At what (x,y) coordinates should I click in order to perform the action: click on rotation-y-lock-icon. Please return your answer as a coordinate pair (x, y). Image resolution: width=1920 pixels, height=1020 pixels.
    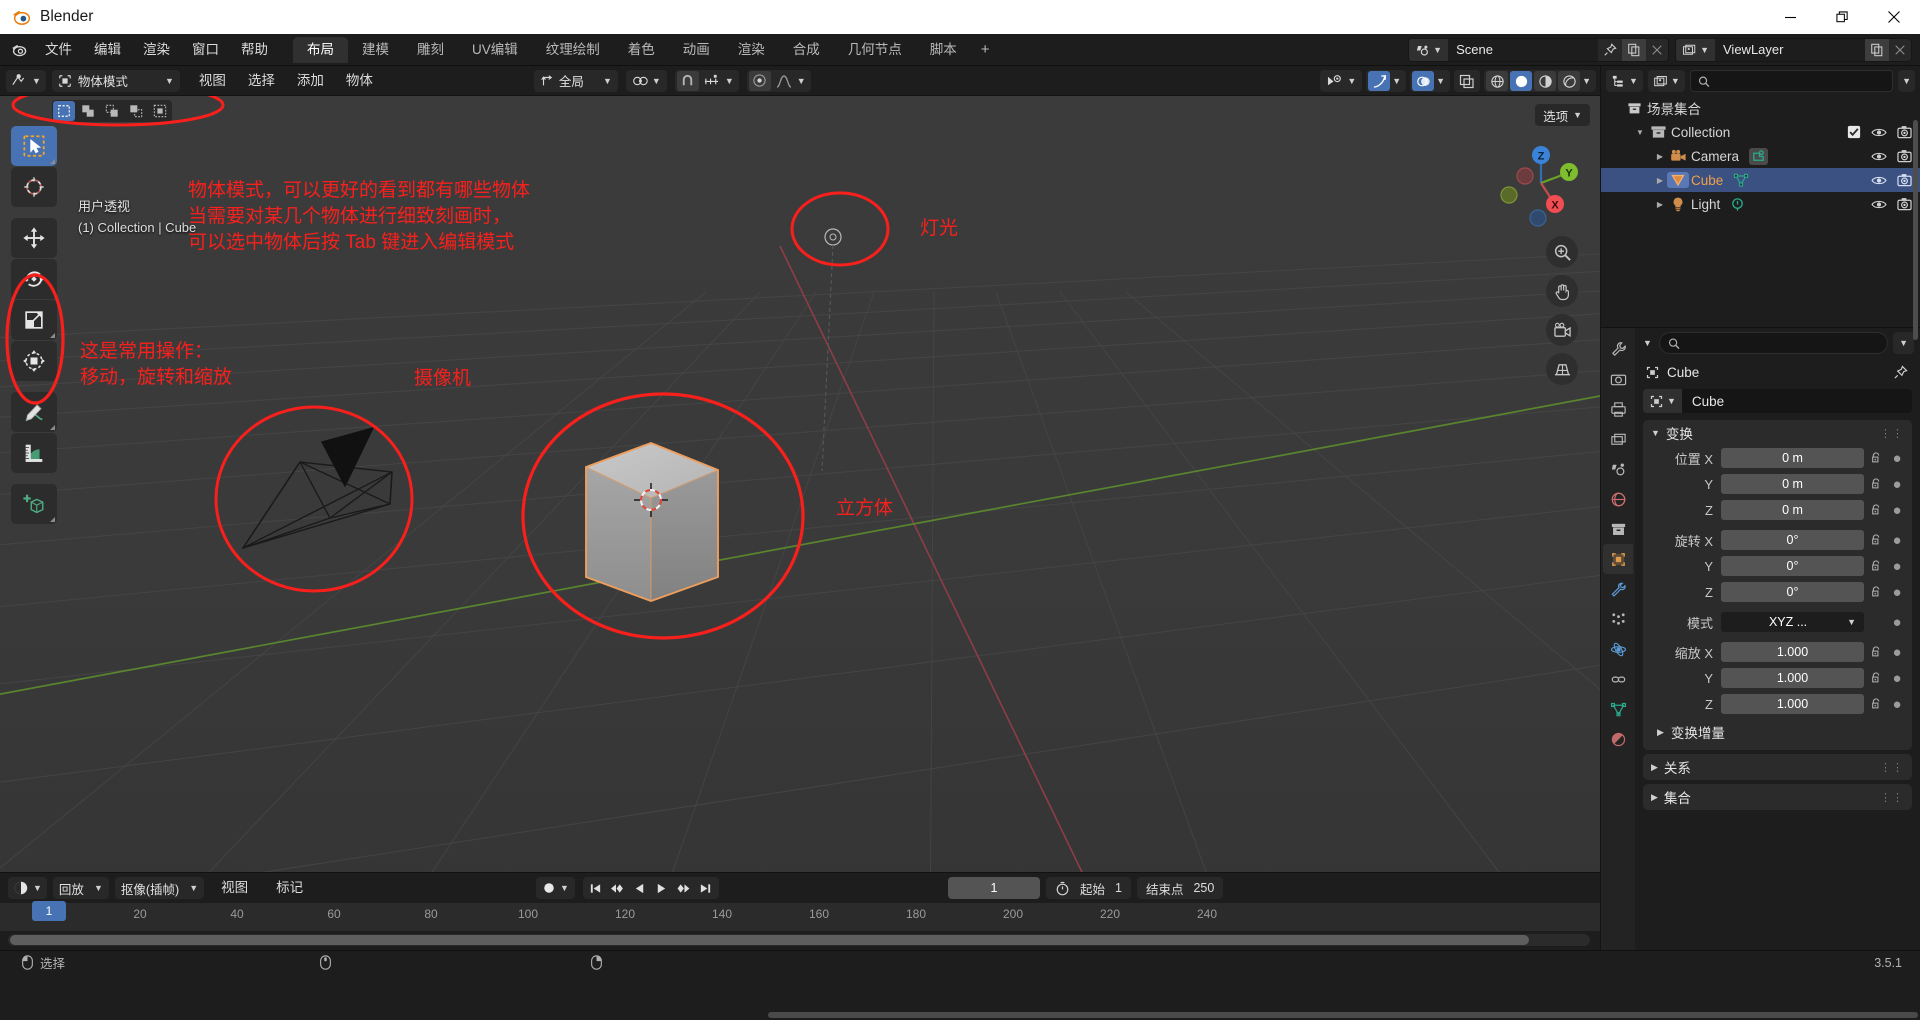
    Looking at the image, I should click on (1876, 566).